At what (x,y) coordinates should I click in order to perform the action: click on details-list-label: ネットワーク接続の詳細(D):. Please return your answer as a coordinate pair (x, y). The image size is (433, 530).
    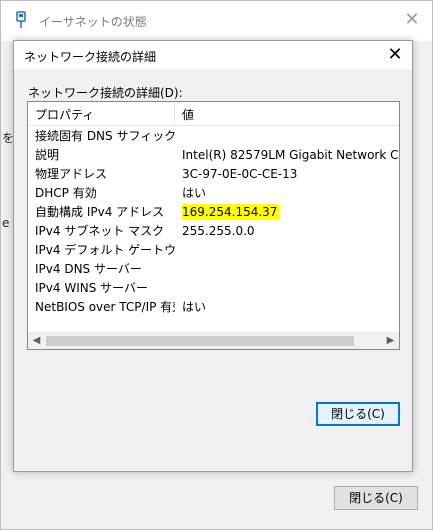
    Looking at the image, I should click on (105, 93).